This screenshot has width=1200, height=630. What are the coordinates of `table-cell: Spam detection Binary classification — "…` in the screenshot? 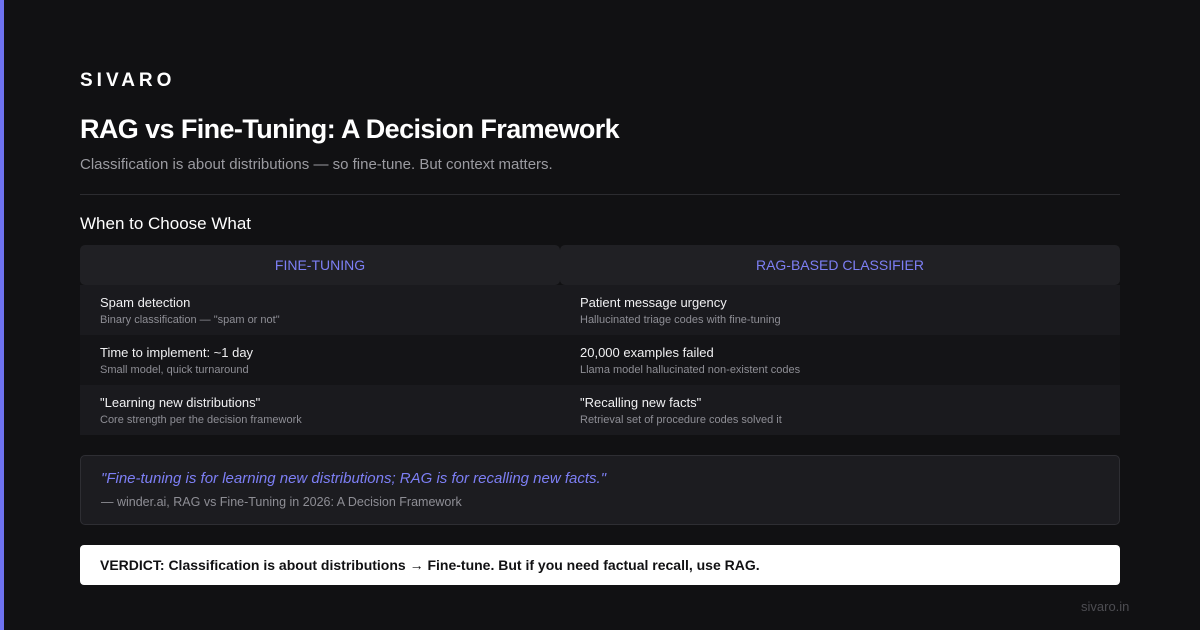 It's located at (320, 310).